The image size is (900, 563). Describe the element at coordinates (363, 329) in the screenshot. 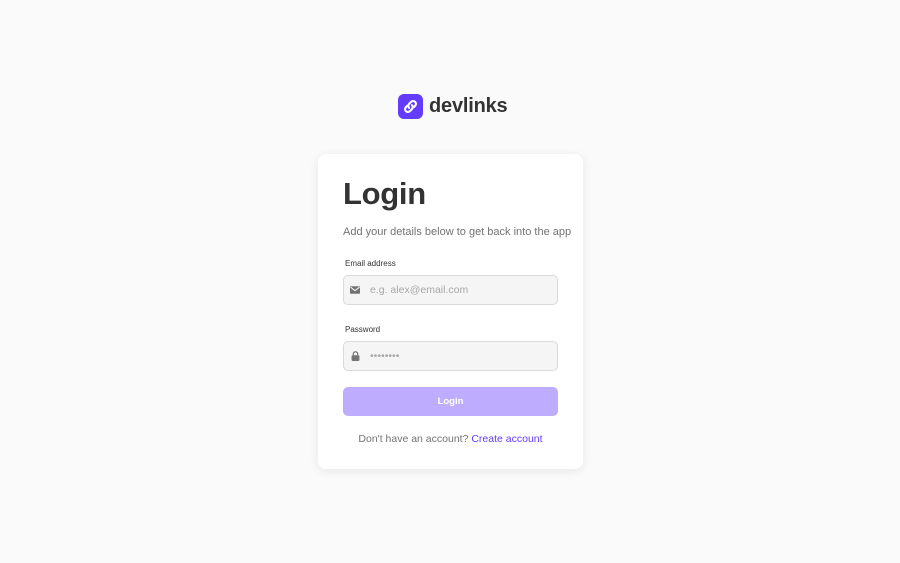

I see `password-label: Password` at that location.